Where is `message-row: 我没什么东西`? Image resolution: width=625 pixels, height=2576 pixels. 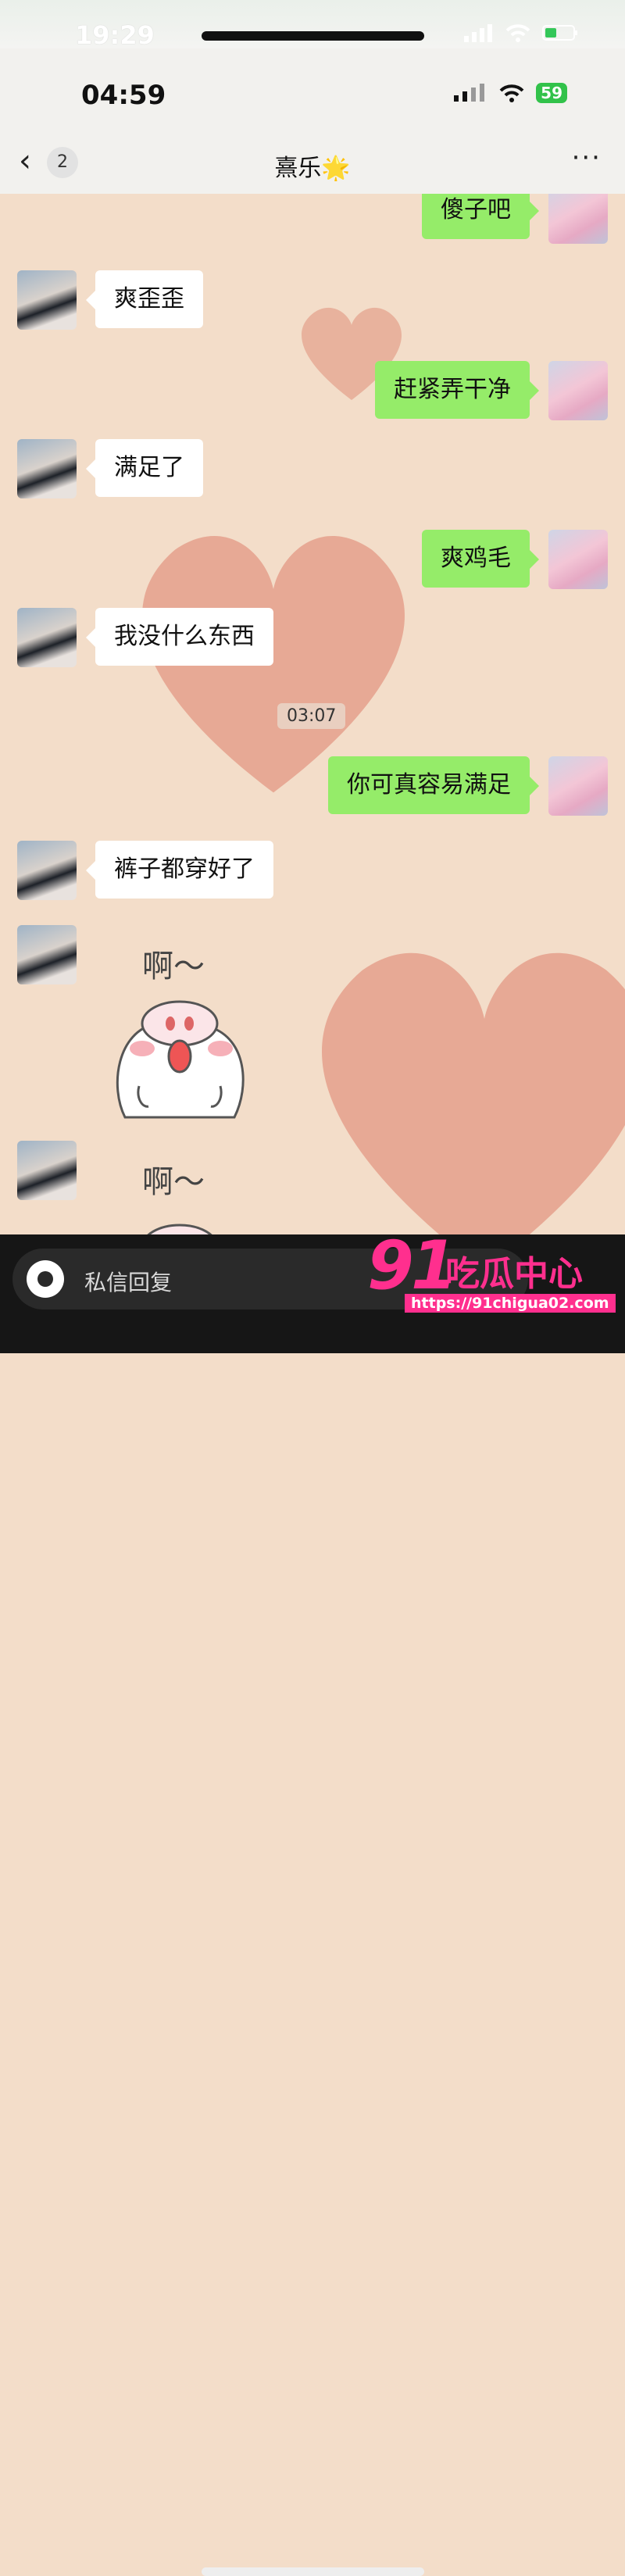
message-row: 我没什么东西 is located at coordinates (312, 639).